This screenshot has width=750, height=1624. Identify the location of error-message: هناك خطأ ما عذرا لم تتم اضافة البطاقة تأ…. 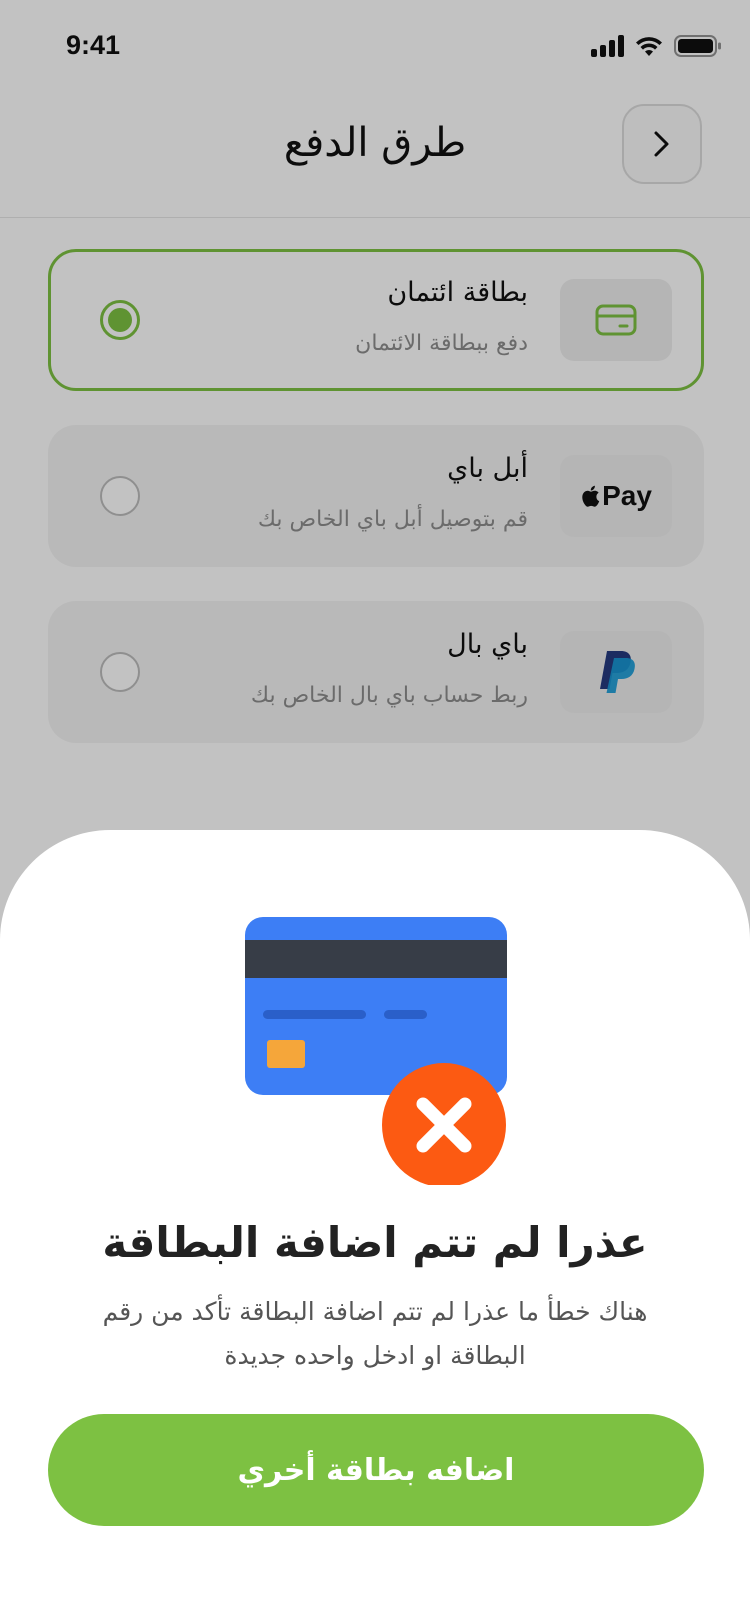
(375, 1333).